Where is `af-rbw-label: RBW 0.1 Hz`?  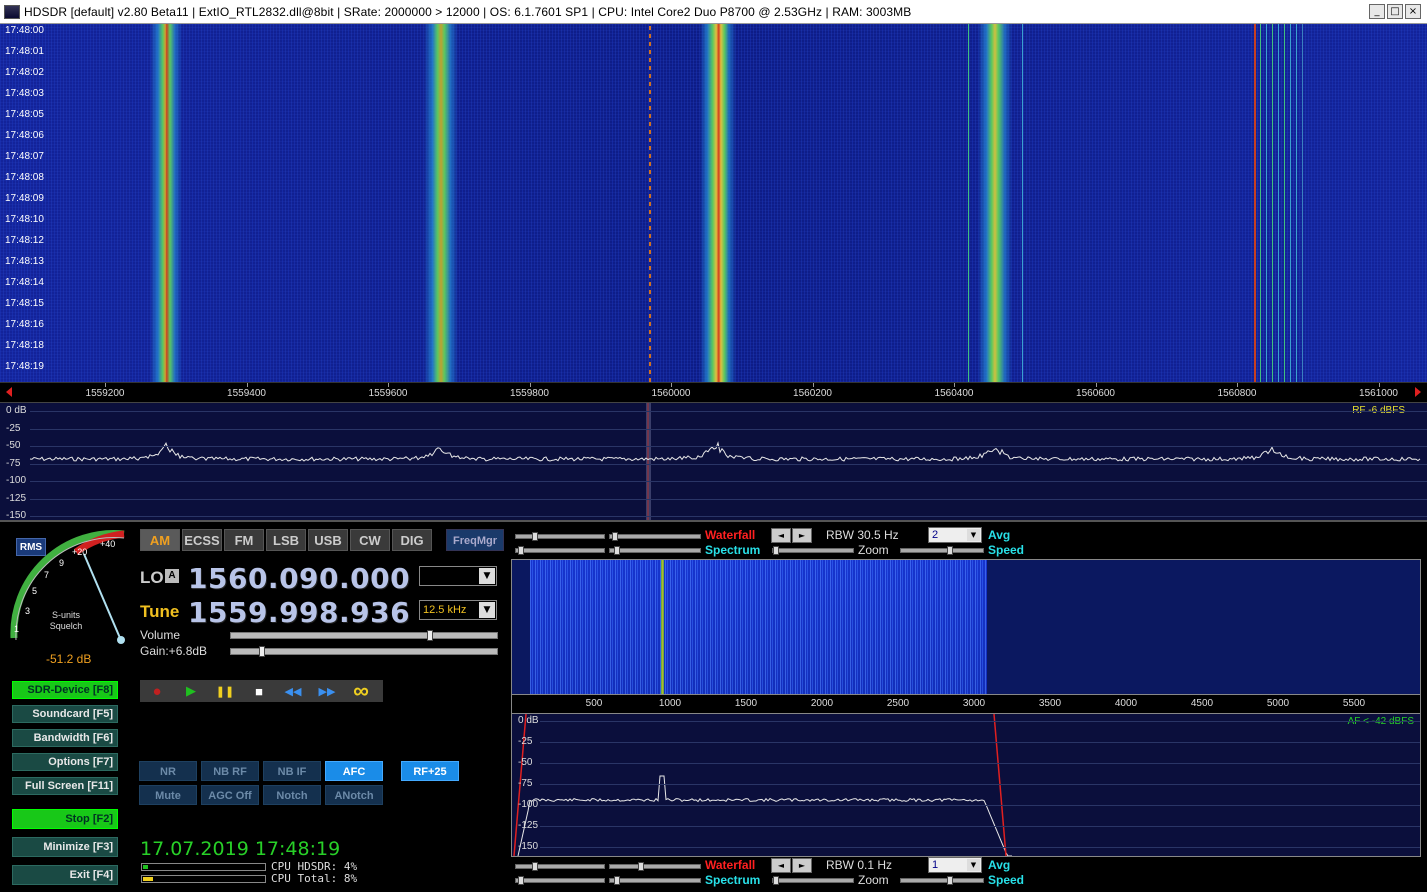 af-rbw-label: RBW 0.1 Hz is located at coordinates (859, 865).